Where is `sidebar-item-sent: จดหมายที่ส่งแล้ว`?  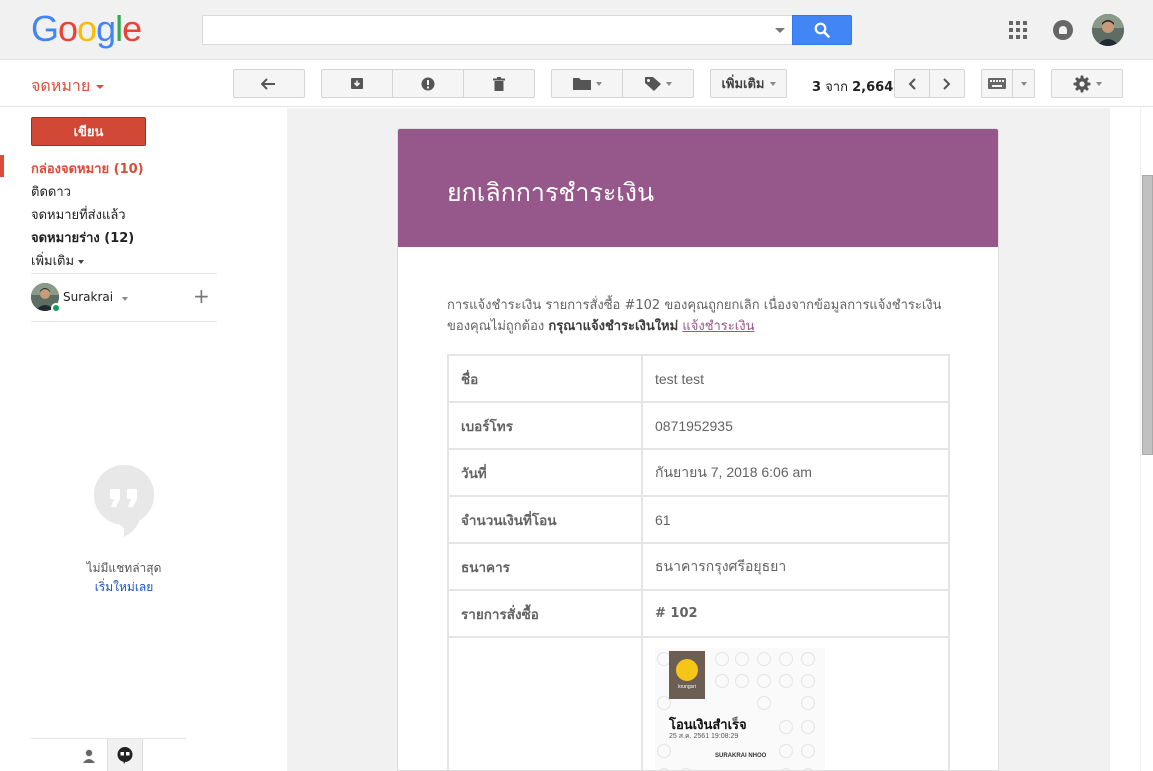 sidebar-item-sent: จดหมายที่ส่งแล้ว is located at coordinates (78, 214).